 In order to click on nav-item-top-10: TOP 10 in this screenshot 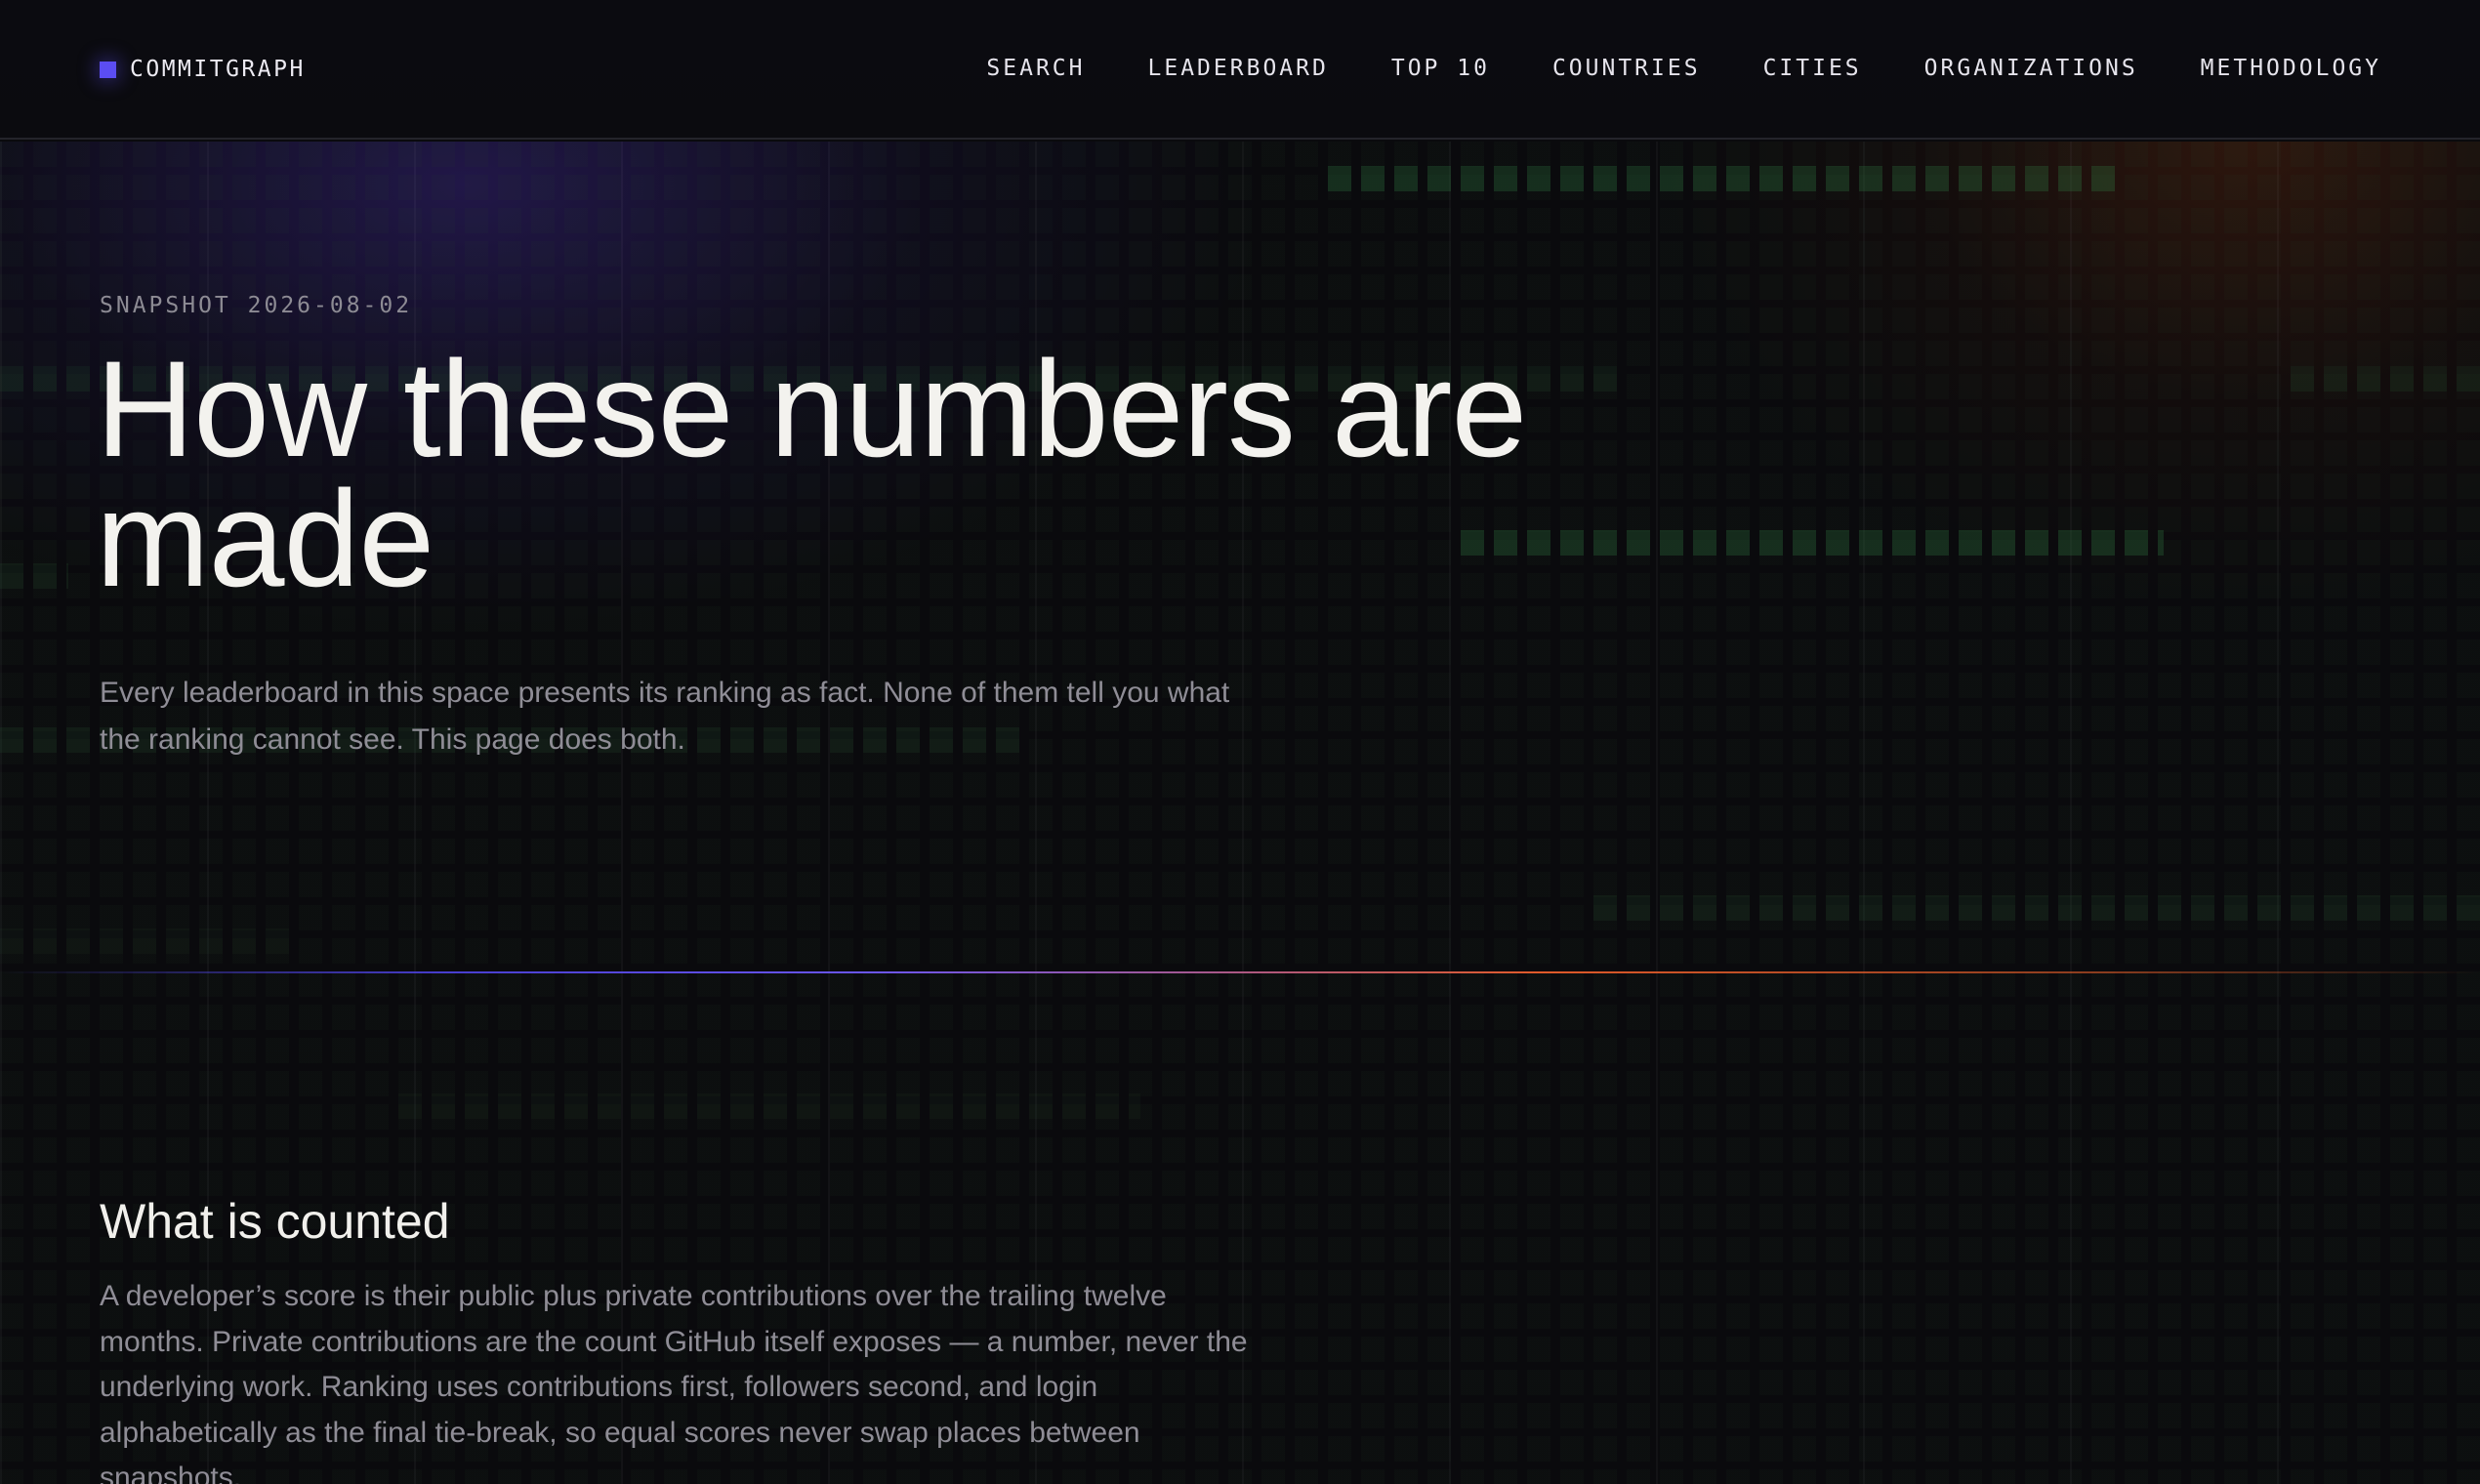, I will do `click(1440, 68)`.